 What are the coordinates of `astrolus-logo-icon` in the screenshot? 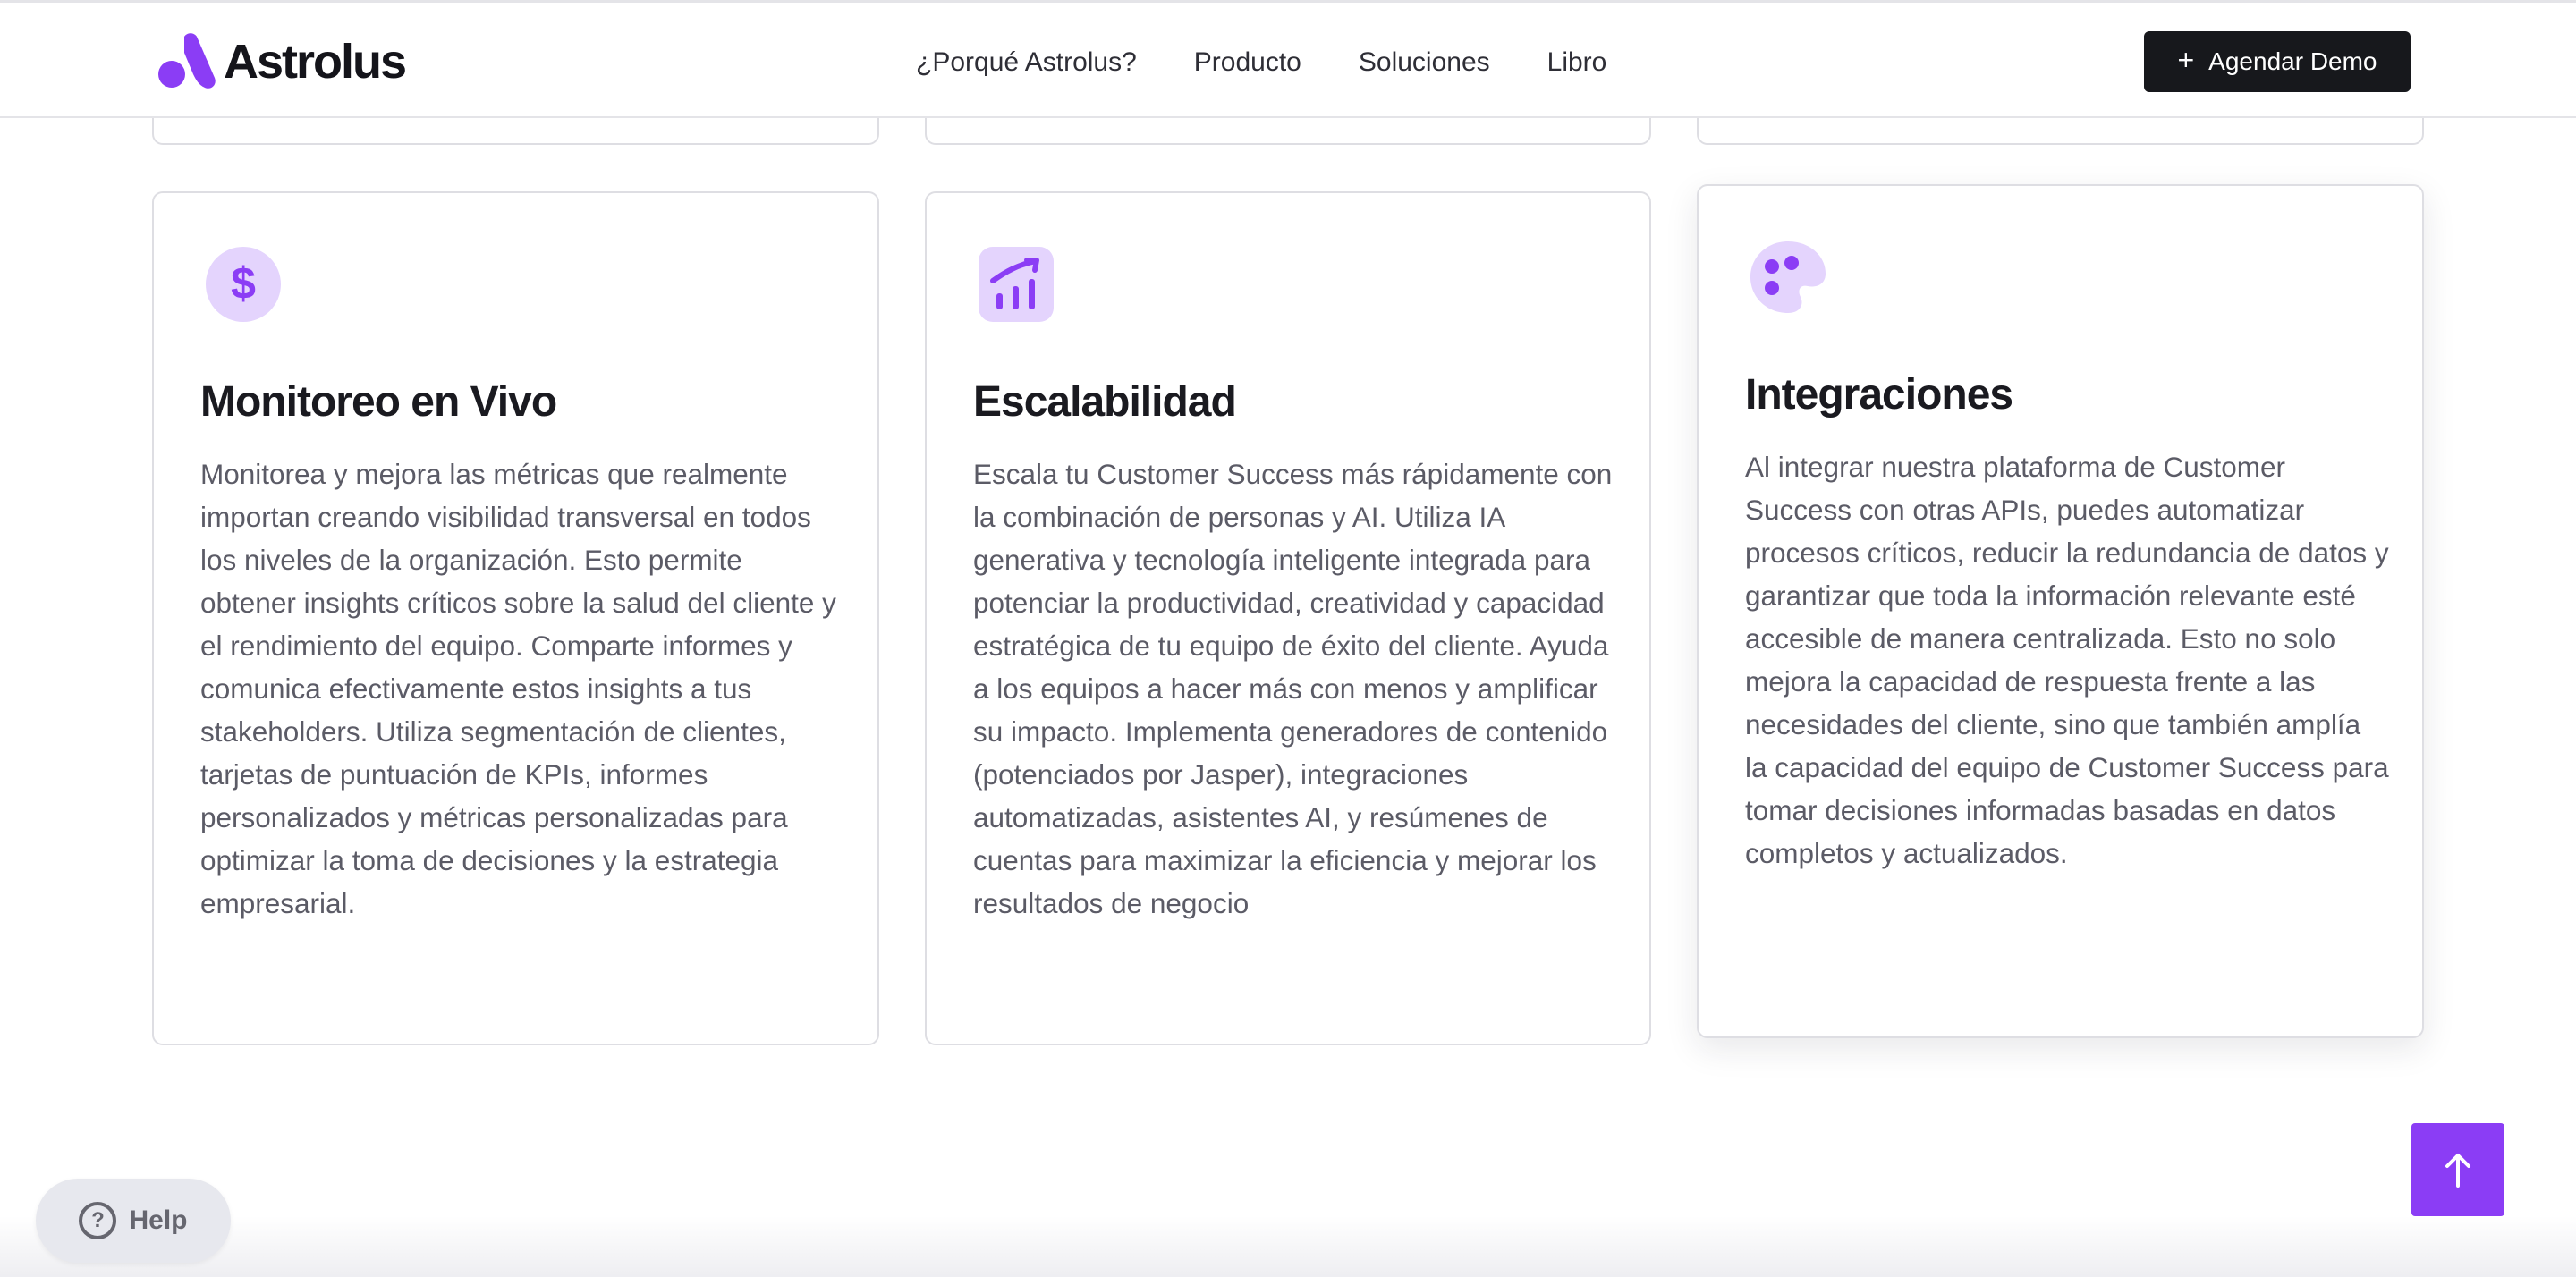 It's located at (187, 61).